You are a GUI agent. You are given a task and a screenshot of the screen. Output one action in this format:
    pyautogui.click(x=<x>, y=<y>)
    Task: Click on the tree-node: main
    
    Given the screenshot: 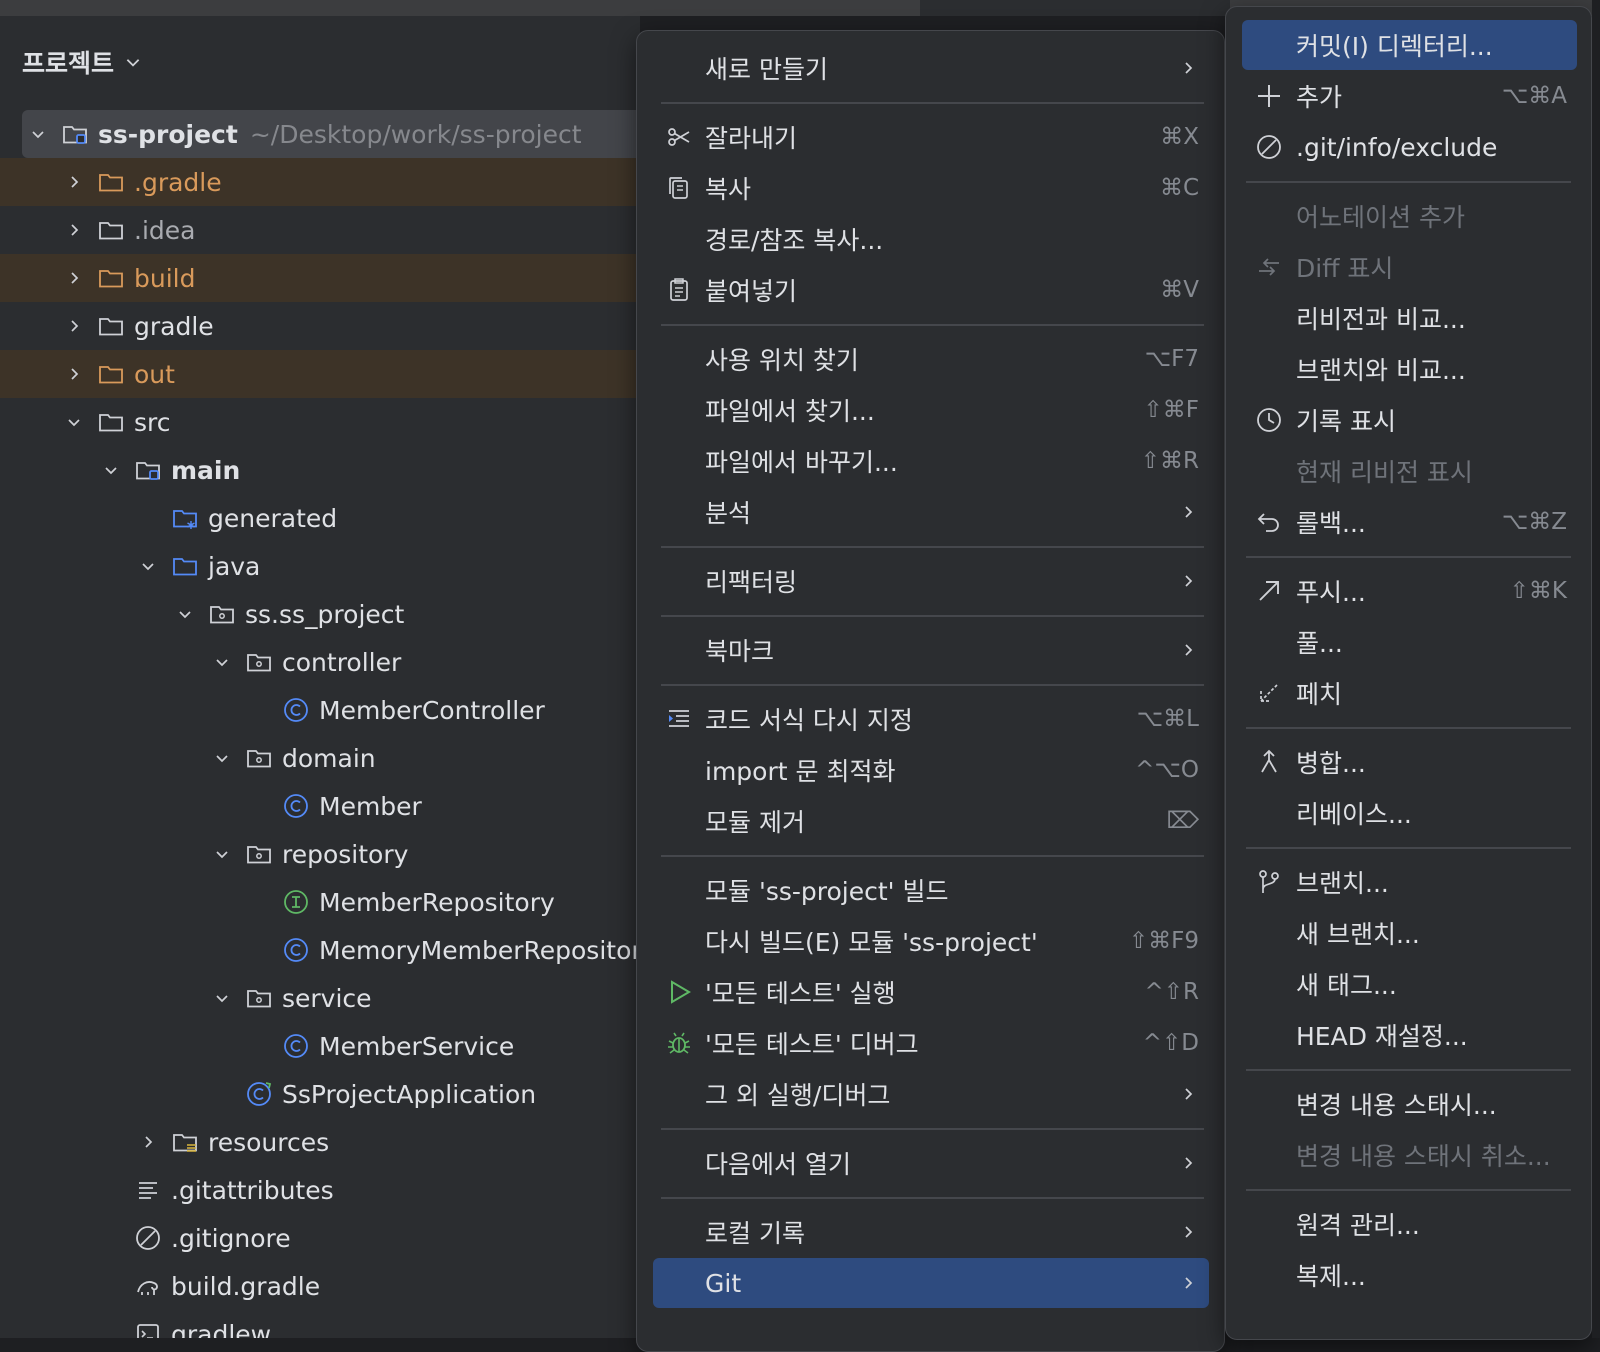 What is the action you would take?
    pyautogui.click(x=320, y=470)
    